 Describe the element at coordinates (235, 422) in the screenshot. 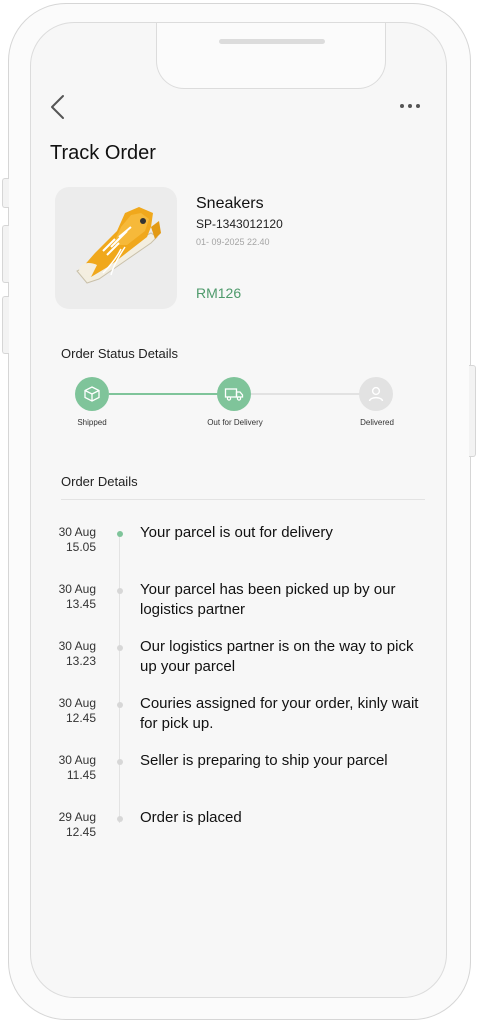

I see `step-label-out-for-delivery: Out for Delivery` at that location.